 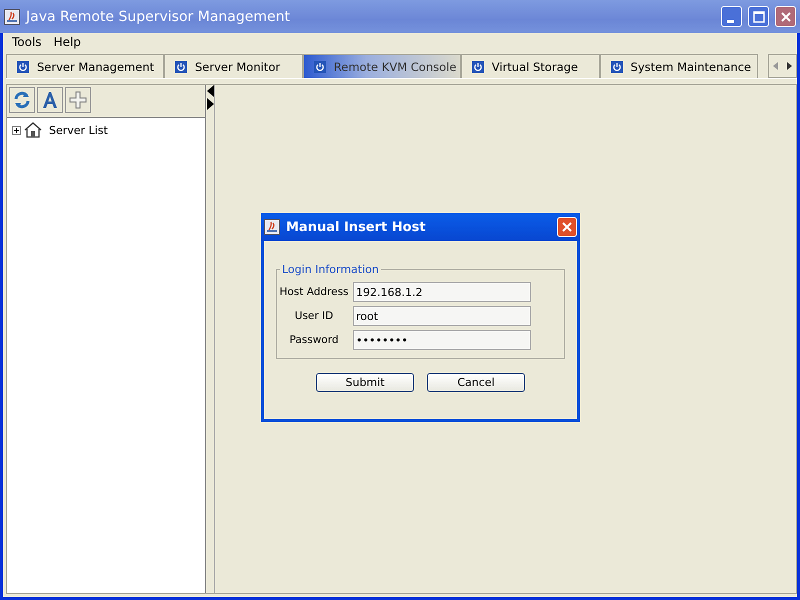 I want to click on add-button, so click(x=78, y=100).